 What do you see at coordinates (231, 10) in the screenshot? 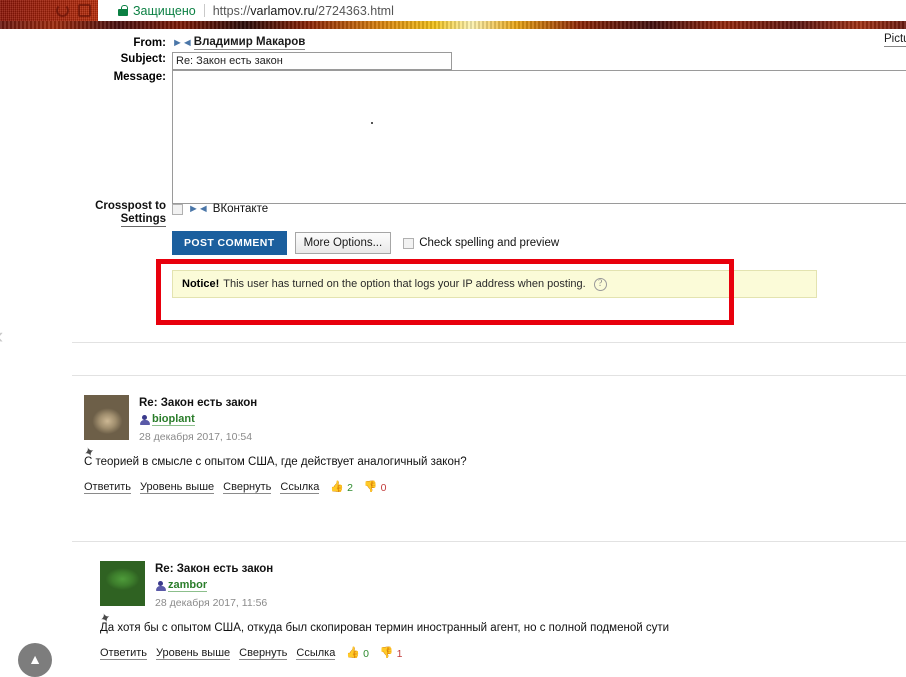
I see `url-scheme: https://` at bounding box center [231, 10].